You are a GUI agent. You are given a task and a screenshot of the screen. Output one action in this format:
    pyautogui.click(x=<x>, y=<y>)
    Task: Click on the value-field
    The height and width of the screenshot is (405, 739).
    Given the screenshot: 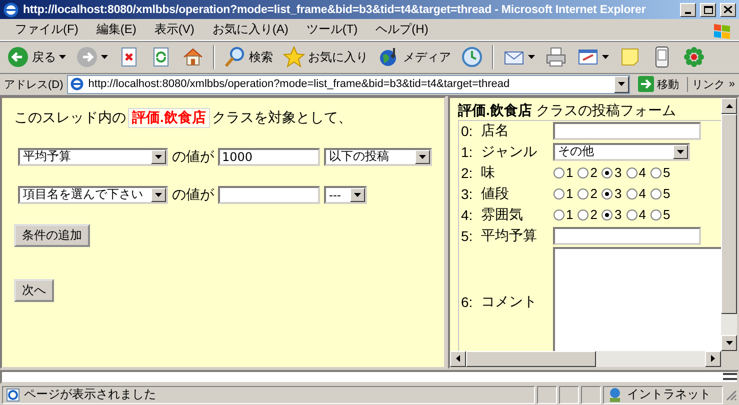 What is the action you would take?
    pyautogui.click(x=269, y=195)
    